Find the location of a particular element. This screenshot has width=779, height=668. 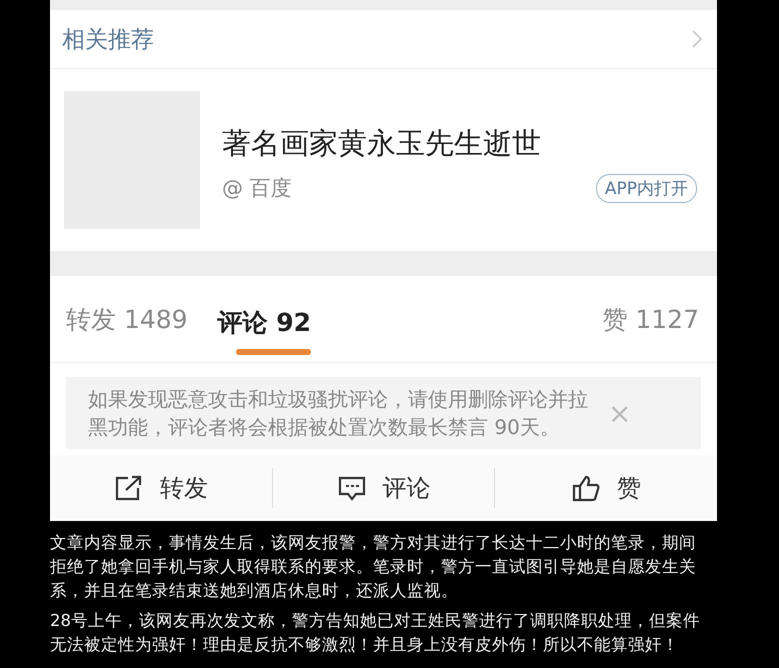

caption-paragraph: 28号上午，该网友再次发文称，警方告知她已对王姓民警进行了调职降职处理，但案件无法被定性为强奸！理由是反抗不够激烈！并且身上没有皮外伤！所以不能算强奸！ is located at coordinates (375, 633).